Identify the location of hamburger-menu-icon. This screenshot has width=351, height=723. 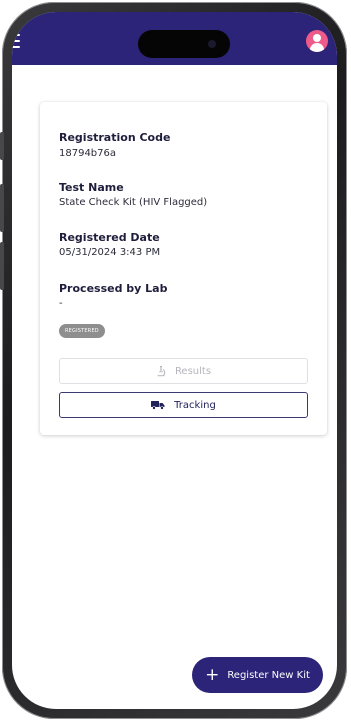
(19, 41).